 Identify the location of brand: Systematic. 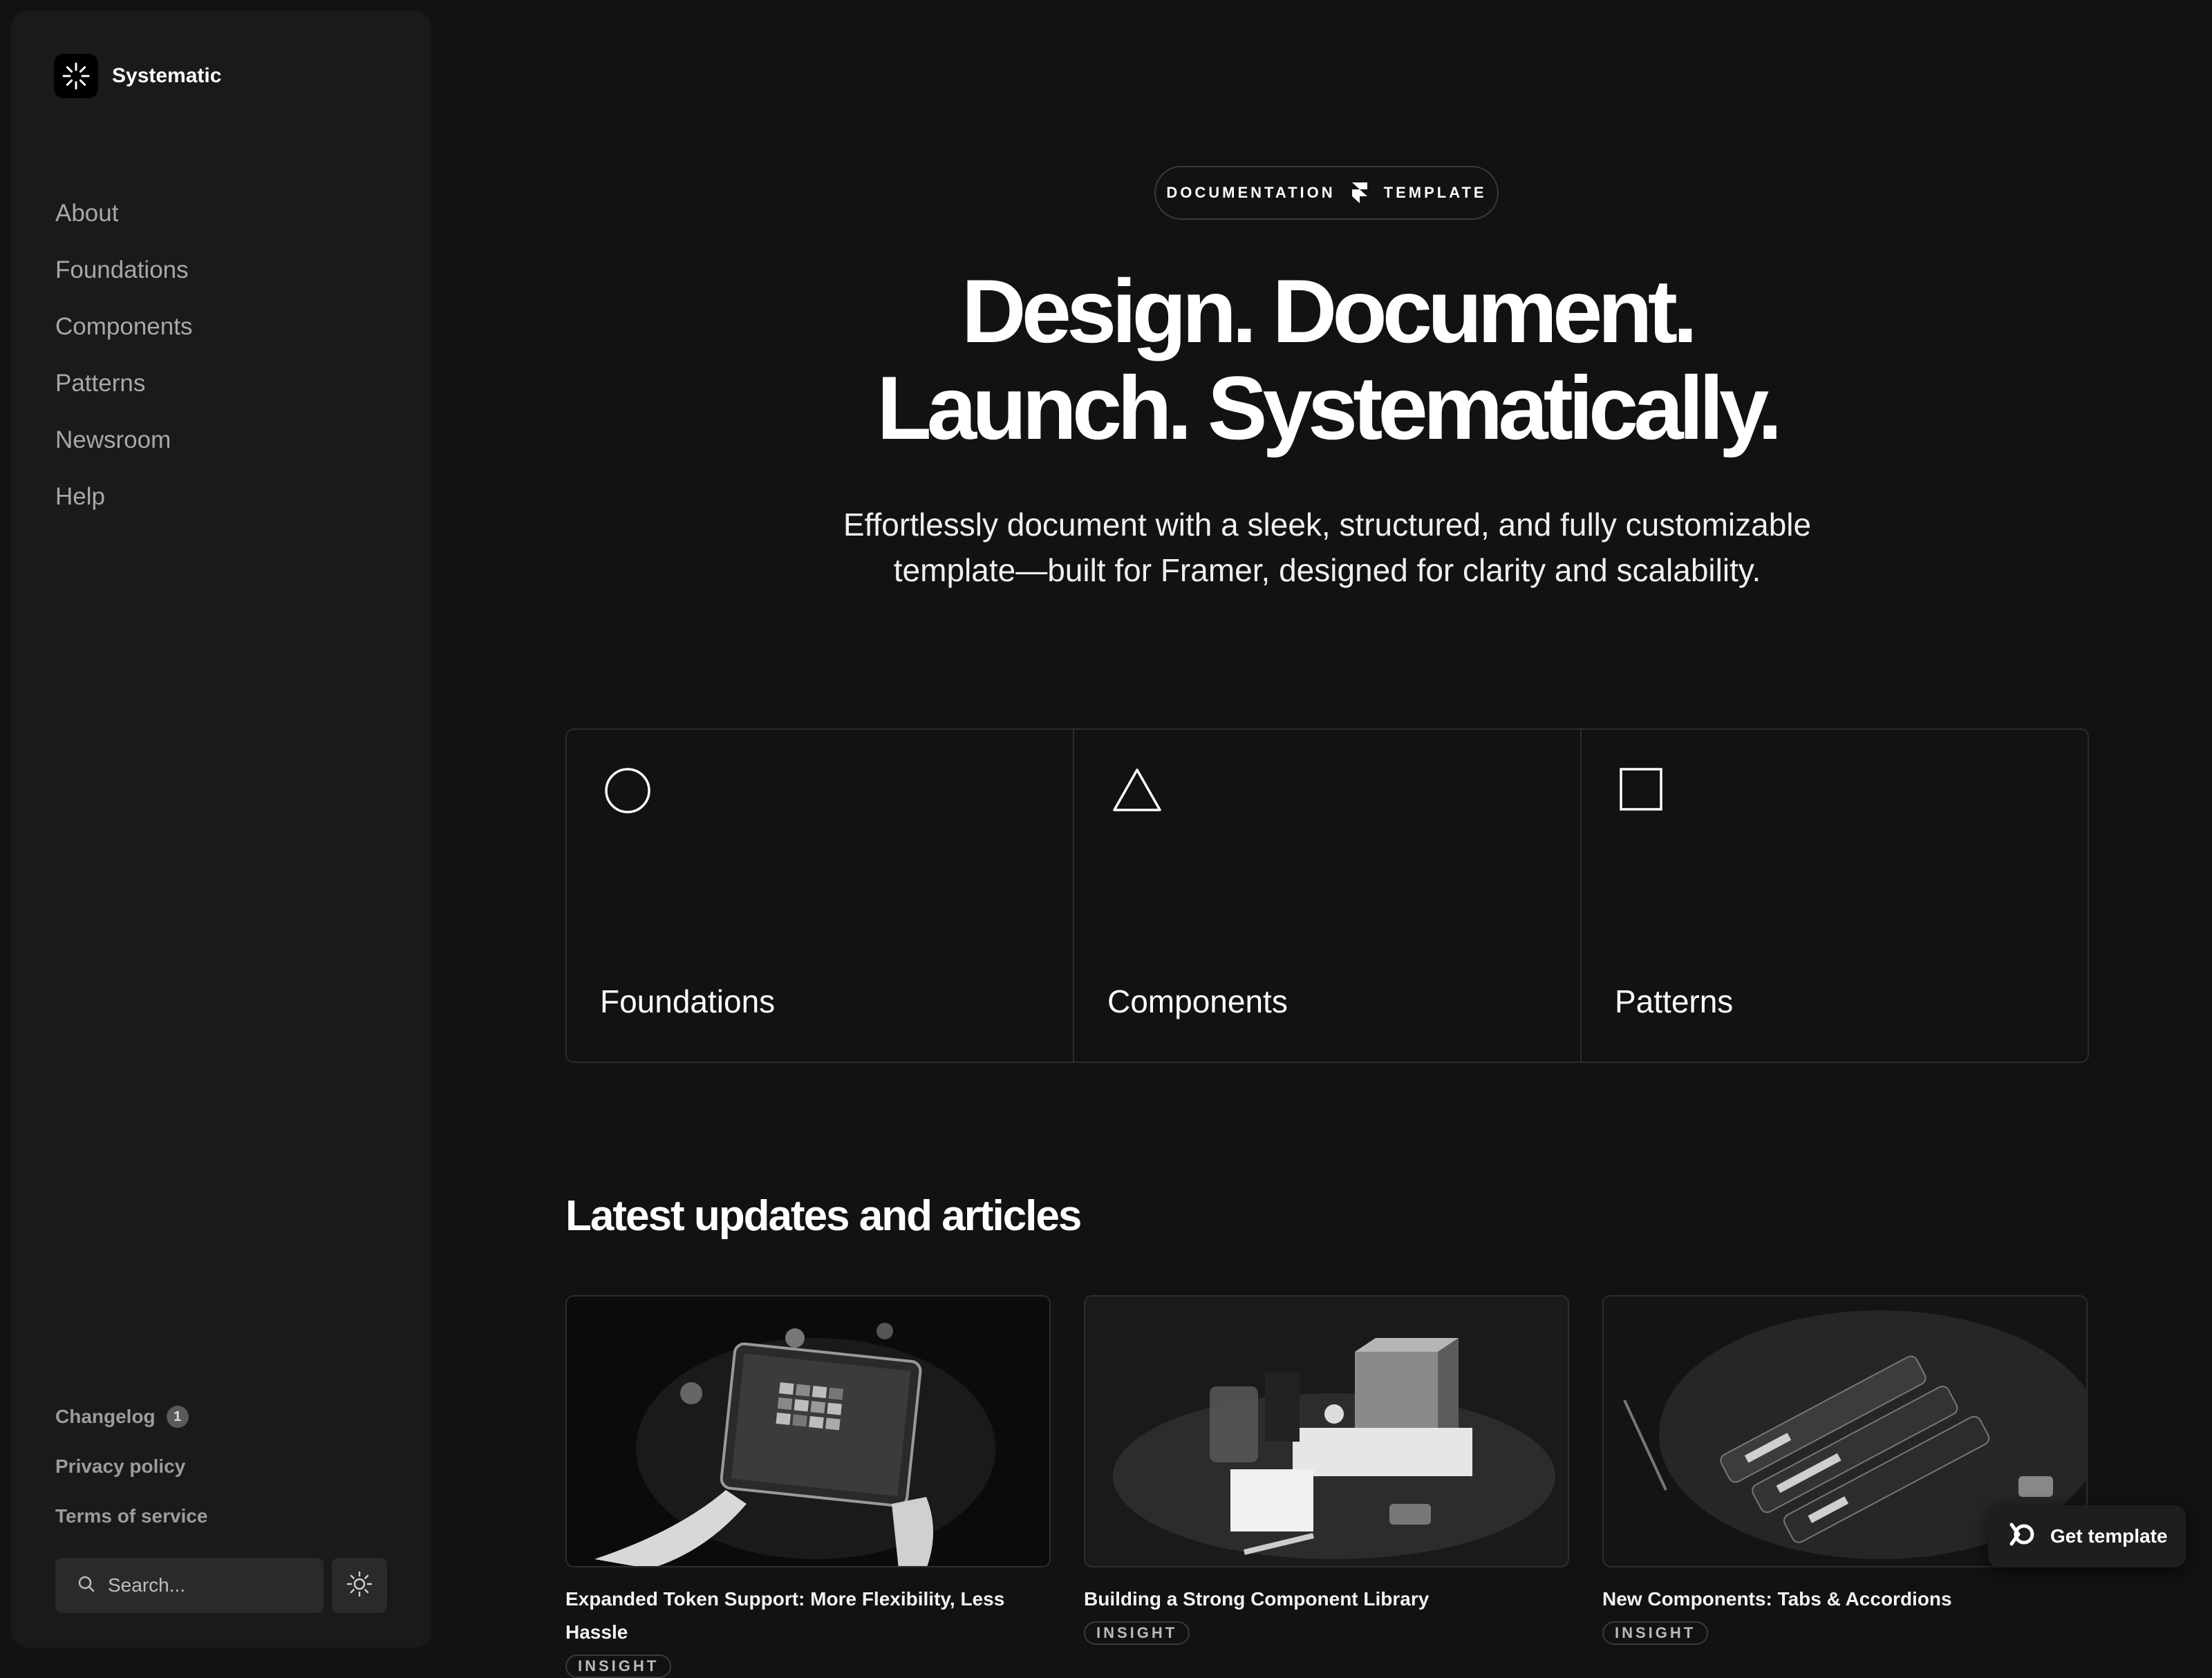
(138, 76).